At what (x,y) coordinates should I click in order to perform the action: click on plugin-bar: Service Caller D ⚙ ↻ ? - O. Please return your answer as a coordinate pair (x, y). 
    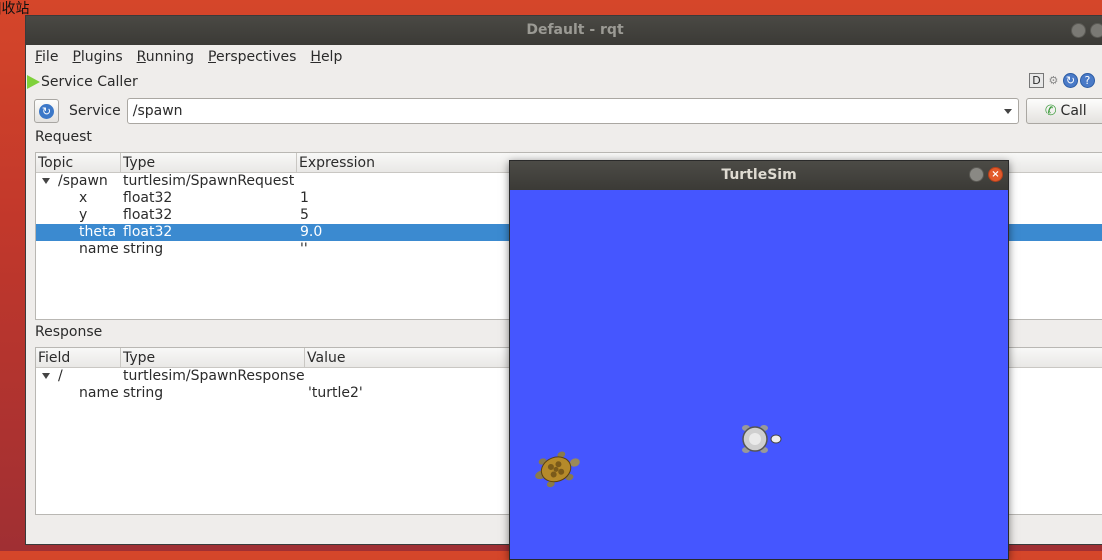
    Looking at the image, I should click on (564, 82).